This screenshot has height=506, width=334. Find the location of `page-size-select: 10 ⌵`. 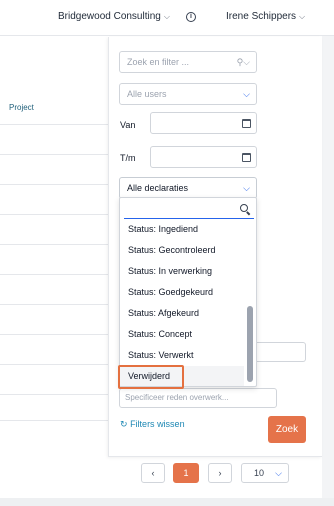

page-size-select: 10 ⌵ is located at coordinates (265, 473).